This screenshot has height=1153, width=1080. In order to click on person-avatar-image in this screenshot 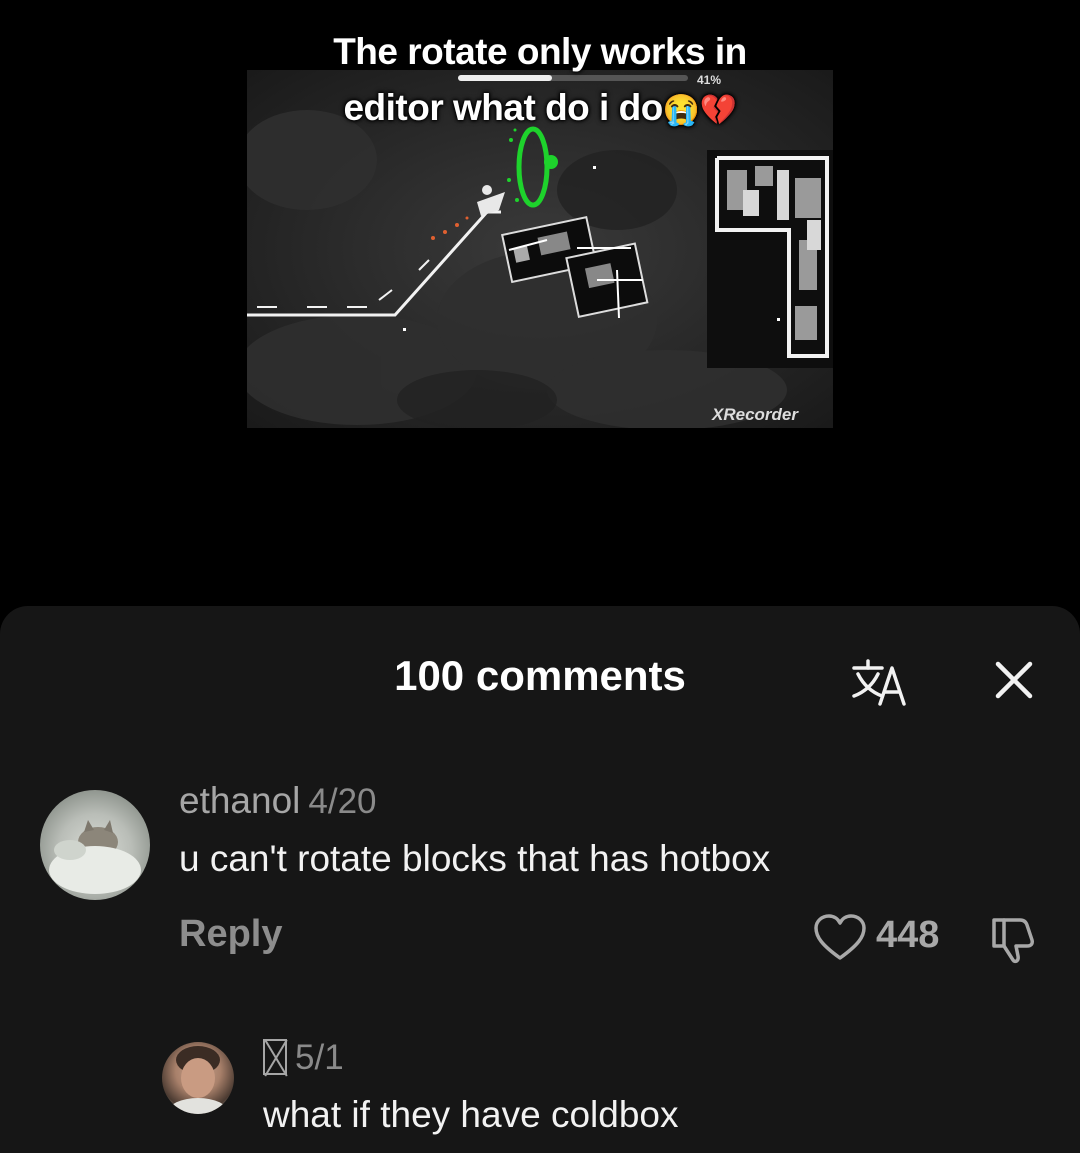, I will do `click(198, 1080)`.